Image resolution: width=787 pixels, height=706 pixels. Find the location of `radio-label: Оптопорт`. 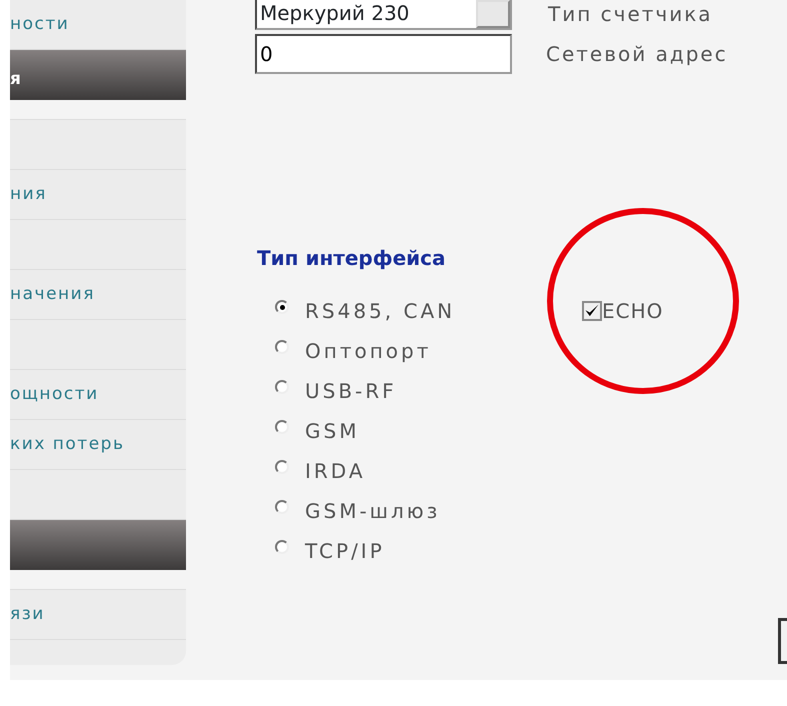

radio-label: Оптопорт is located at coordinates (368, 351).